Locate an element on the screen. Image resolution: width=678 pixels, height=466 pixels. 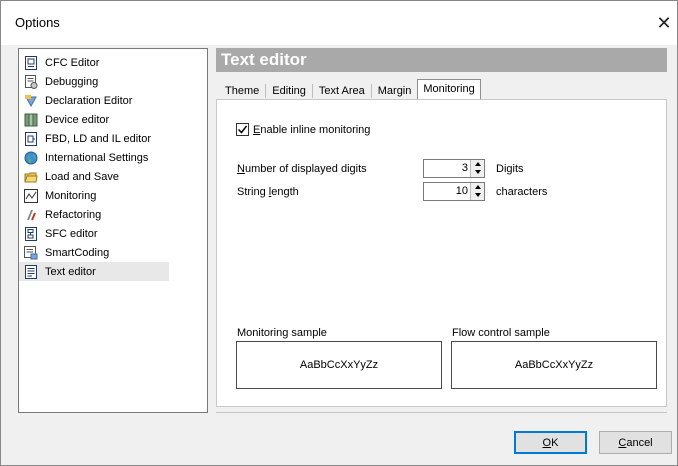
tree-item-load-and-save: Load and Save is located at coordinates (94, 176).